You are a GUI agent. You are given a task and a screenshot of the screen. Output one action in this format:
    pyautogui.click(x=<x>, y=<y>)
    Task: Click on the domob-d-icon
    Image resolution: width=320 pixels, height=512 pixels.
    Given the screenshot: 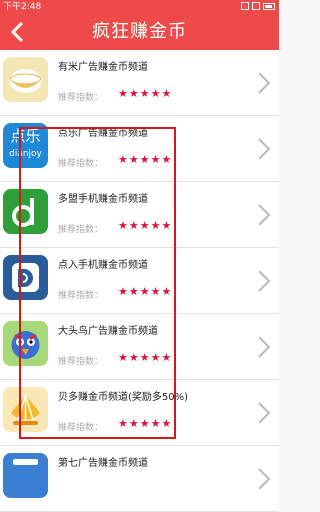 What is the action you would take?
    pyautogui.click(x=25, y=211)
    